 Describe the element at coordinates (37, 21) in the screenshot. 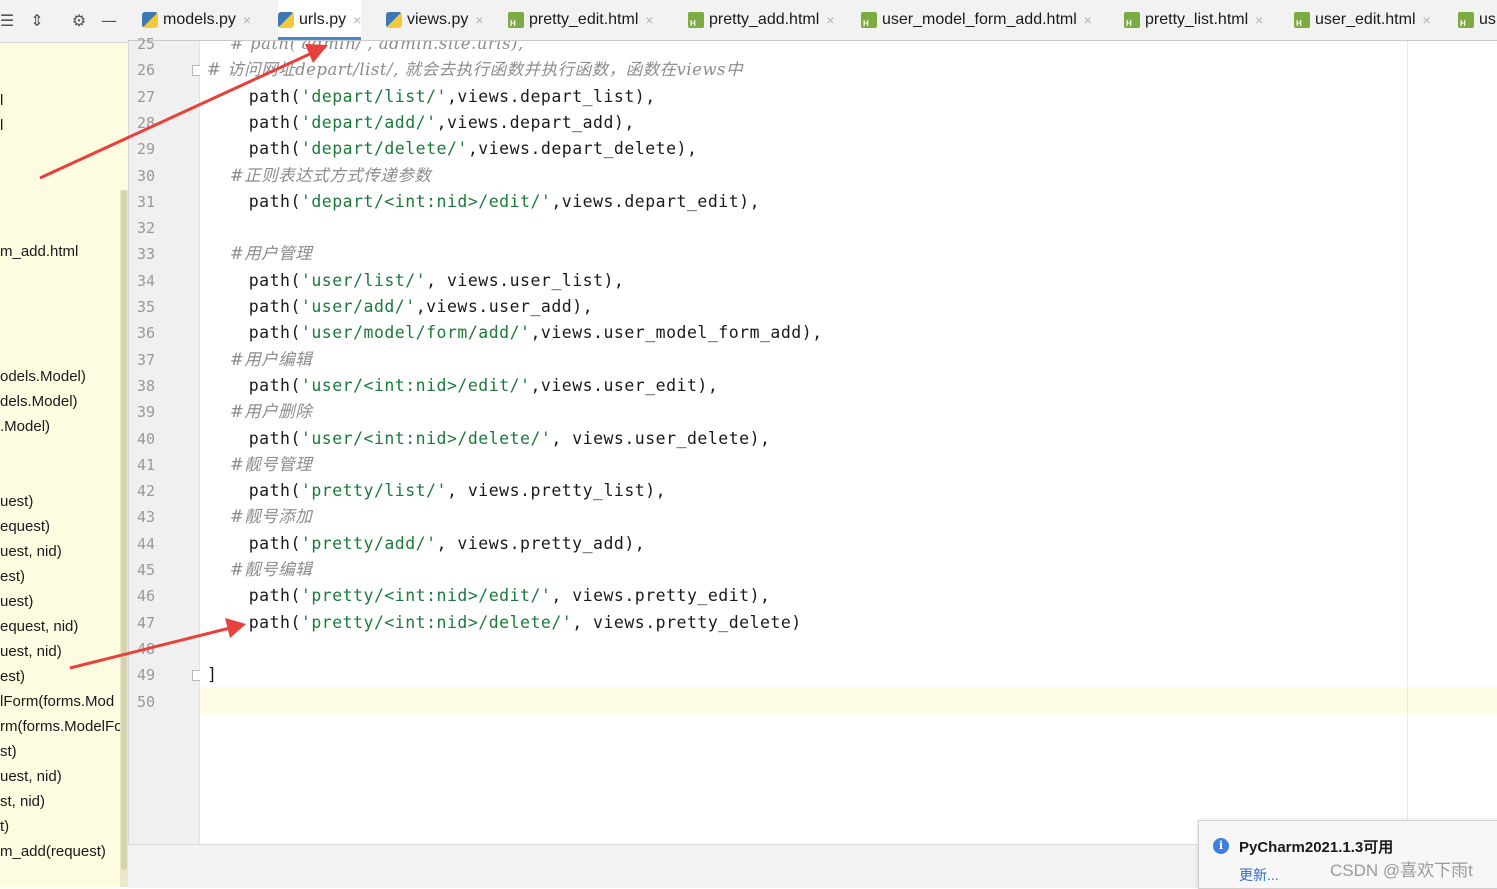

I see `collapse-all-icon: ⇕` at that location.